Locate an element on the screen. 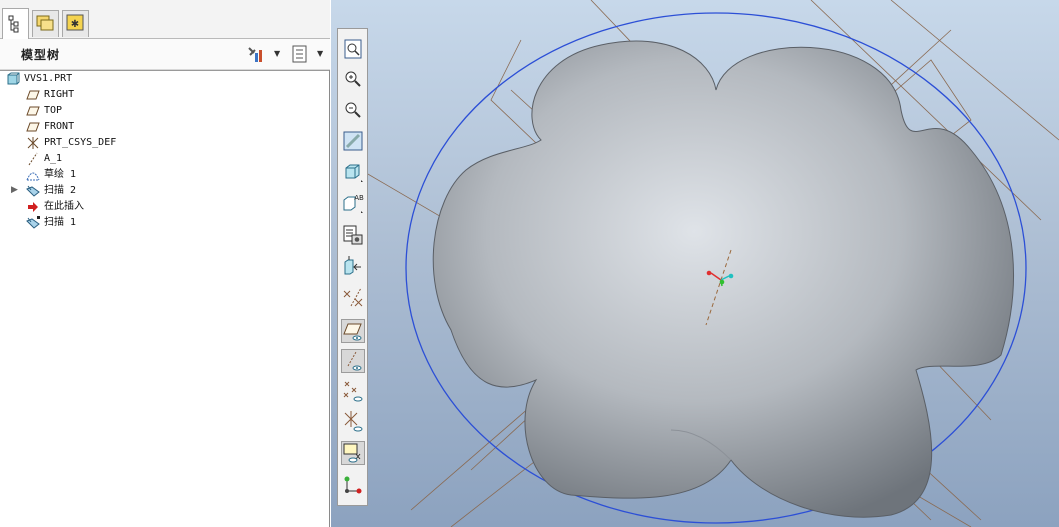 The height and width of the screenshot is (527, 1059). tree-item-label: 扫描 1 is located at coordinates (60, 222).